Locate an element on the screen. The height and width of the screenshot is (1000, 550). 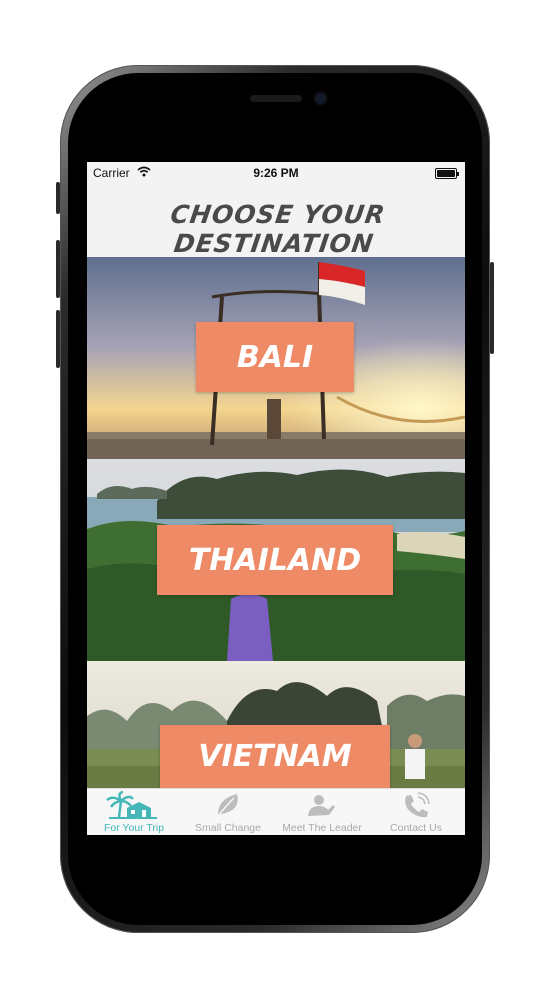
volume-down-button is located at coordinates (58, 339).